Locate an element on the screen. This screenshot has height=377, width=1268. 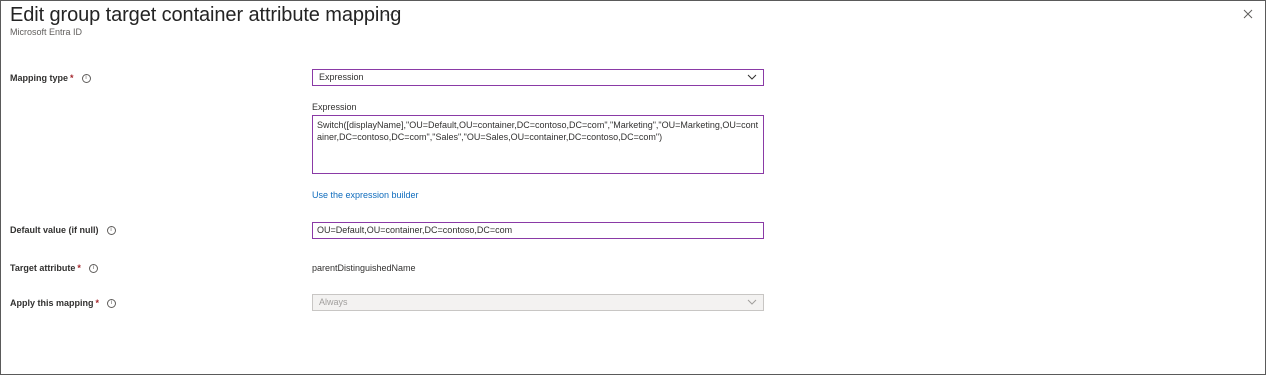
target-attribute-label: Target attribute * i is located at coordinates (54, 268).